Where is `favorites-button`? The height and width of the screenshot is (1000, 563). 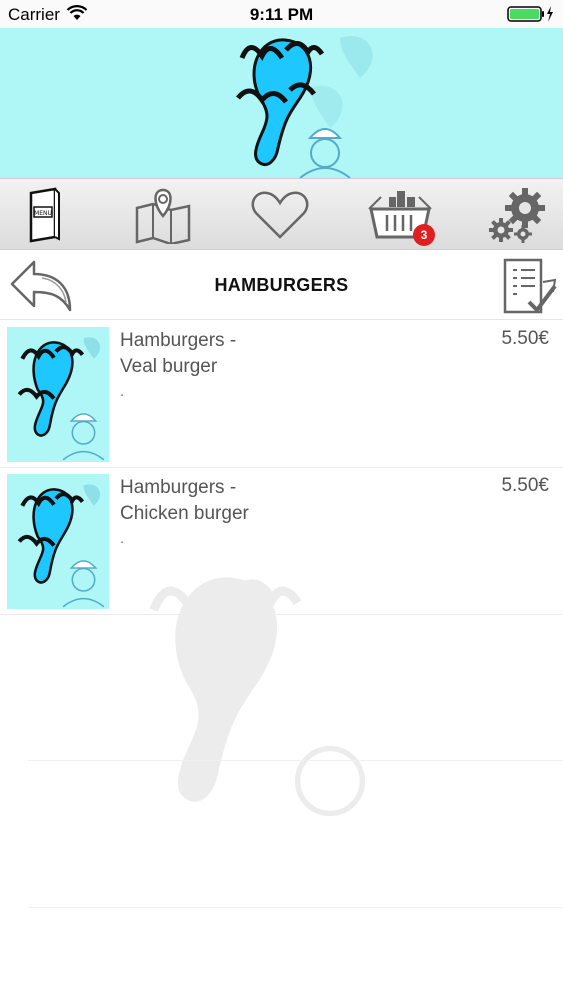
favorites-button is located at coordinates (280, 215).